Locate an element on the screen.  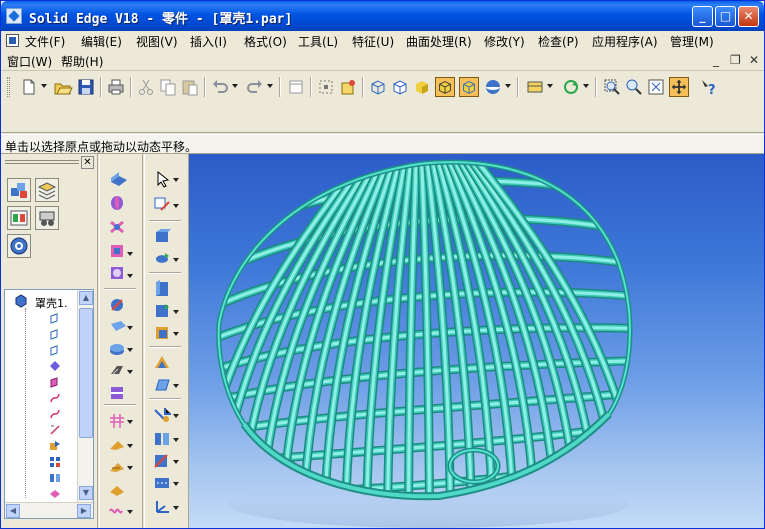
help-icon: ? is located at coordinates (708, 87).